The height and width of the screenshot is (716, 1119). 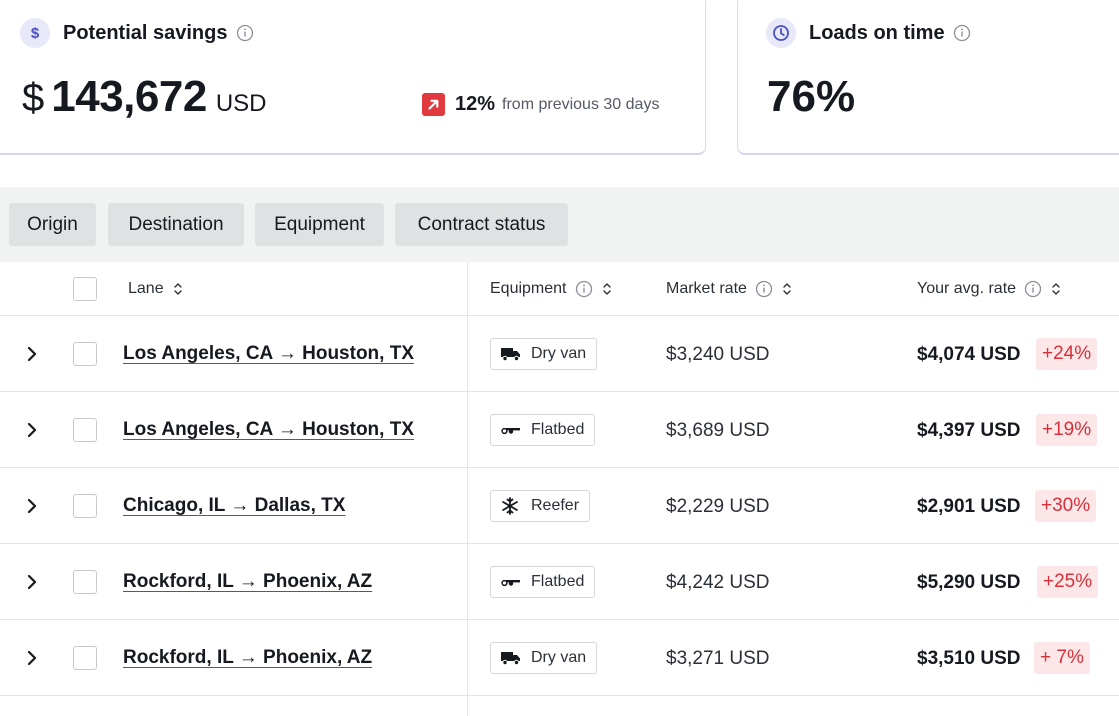 I want to click on column-label-equipment: Equipment, so click(x=528, y=288).